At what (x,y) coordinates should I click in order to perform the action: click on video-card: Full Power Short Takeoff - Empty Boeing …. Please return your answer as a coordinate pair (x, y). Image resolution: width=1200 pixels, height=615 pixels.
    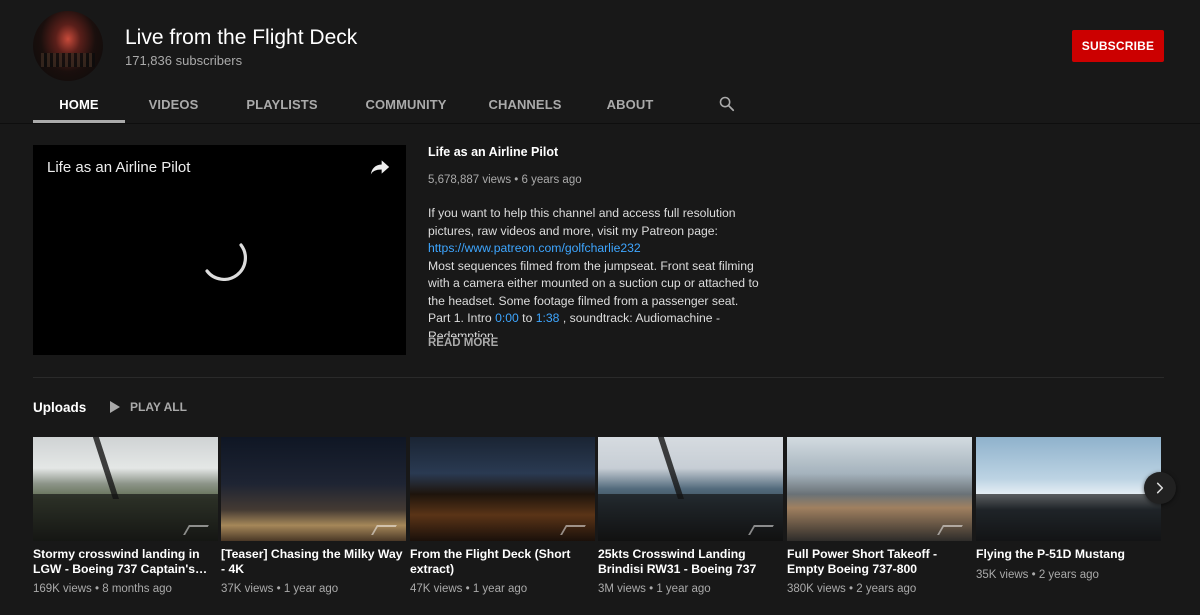
    Looking at the image, I should click on (879, 516).